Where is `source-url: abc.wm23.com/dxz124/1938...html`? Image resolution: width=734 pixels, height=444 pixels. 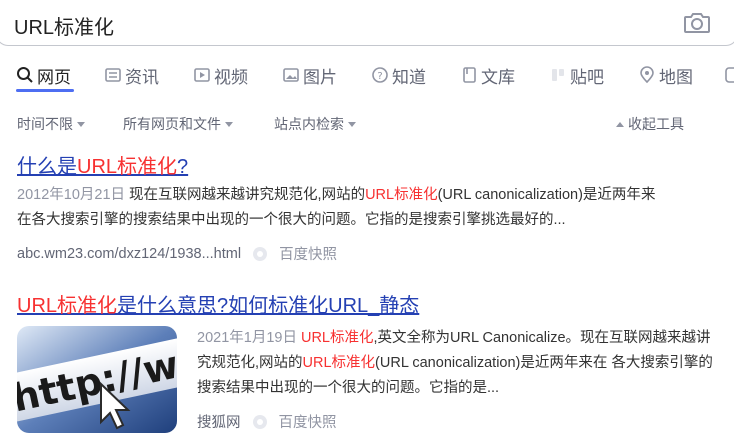 source-url: abc.wm23.com/dxz124/1938...html is located at coordinates (129, 254).